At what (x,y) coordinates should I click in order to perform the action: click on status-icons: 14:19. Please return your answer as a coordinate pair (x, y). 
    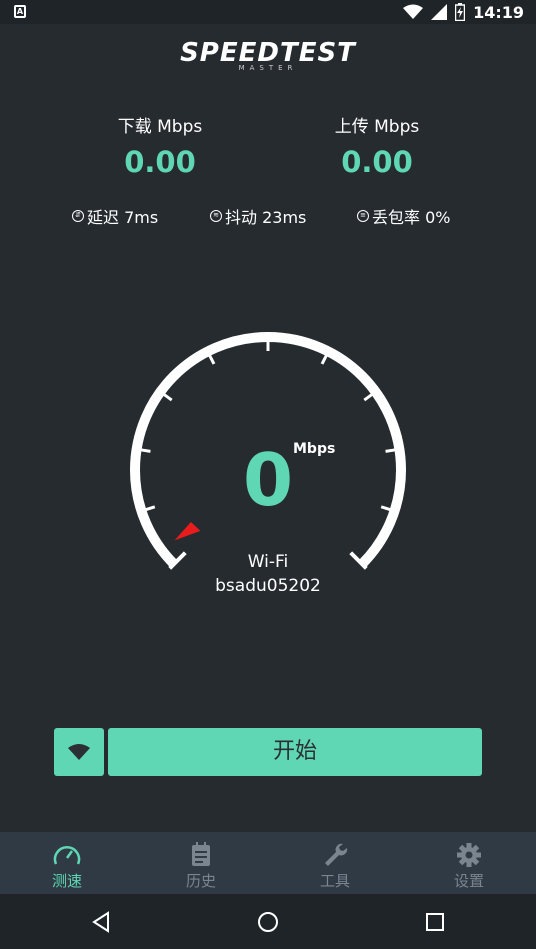
    Looking at the image, I should click on (463, 12).